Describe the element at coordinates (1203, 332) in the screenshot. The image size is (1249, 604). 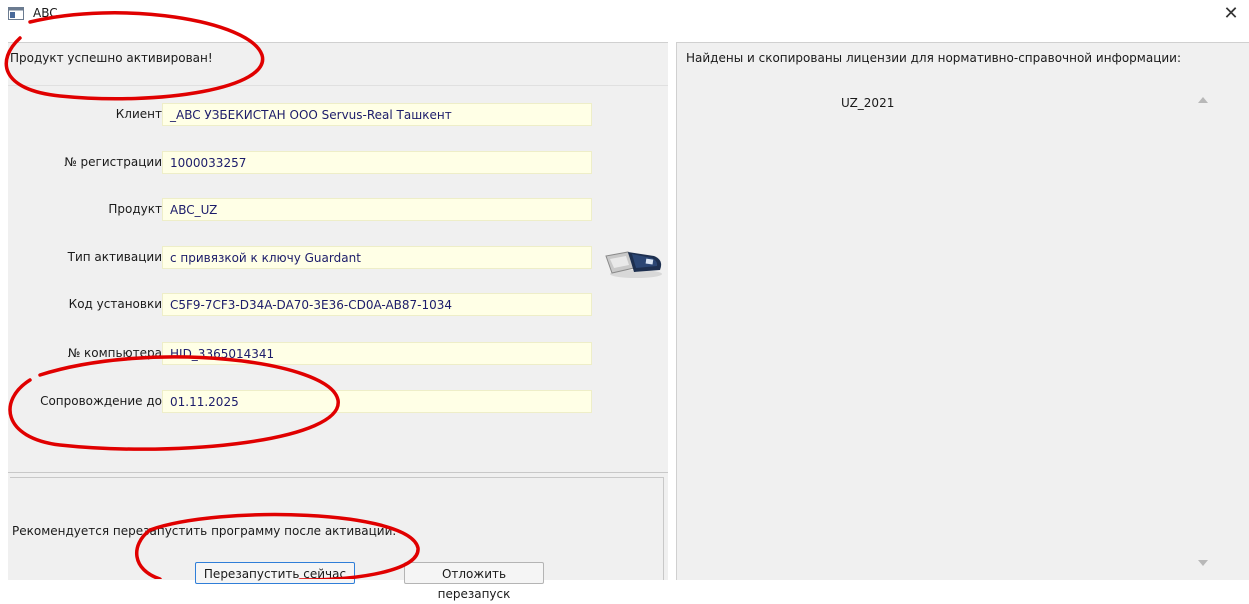
I see `licenses-scrollbar` at that location.